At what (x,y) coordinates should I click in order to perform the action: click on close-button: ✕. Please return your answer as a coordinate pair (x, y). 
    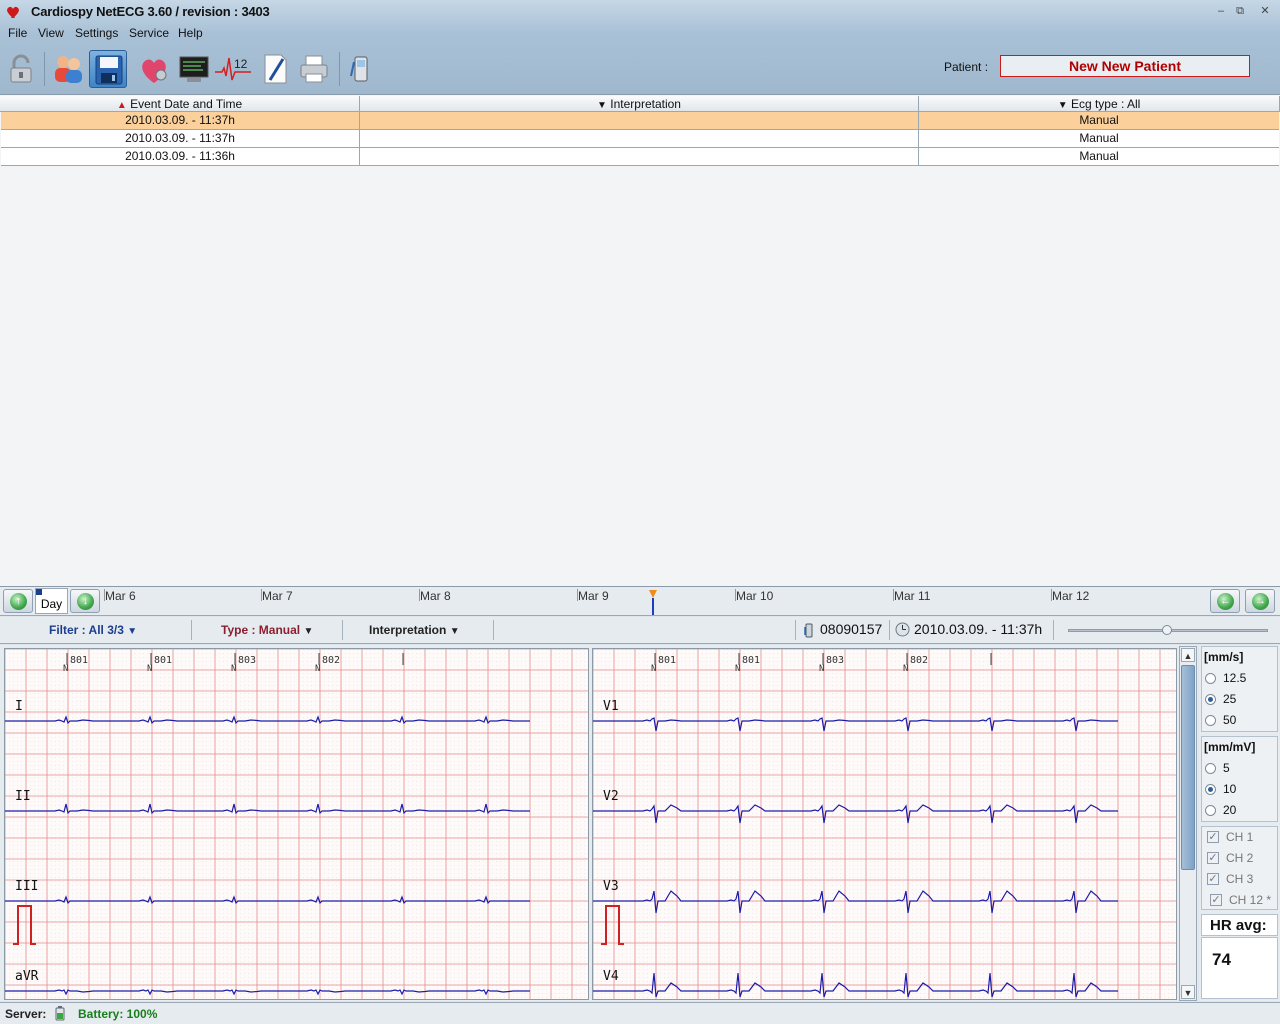
    Looking at the image, I should click on (1265, 11).